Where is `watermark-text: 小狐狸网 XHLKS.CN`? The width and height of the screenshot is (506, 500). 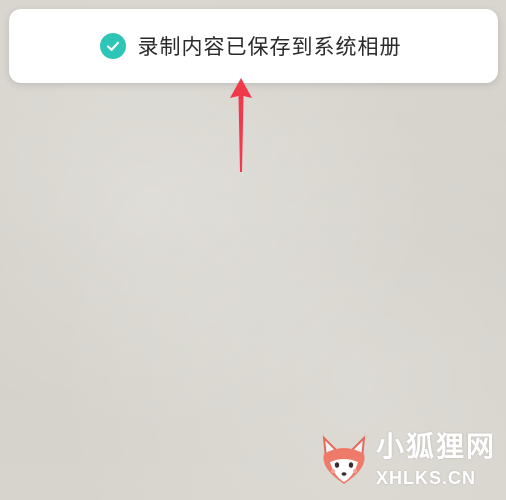 watermark-text: 小狐狸网 XHLKS.CN is located at coordinates (435, 459).